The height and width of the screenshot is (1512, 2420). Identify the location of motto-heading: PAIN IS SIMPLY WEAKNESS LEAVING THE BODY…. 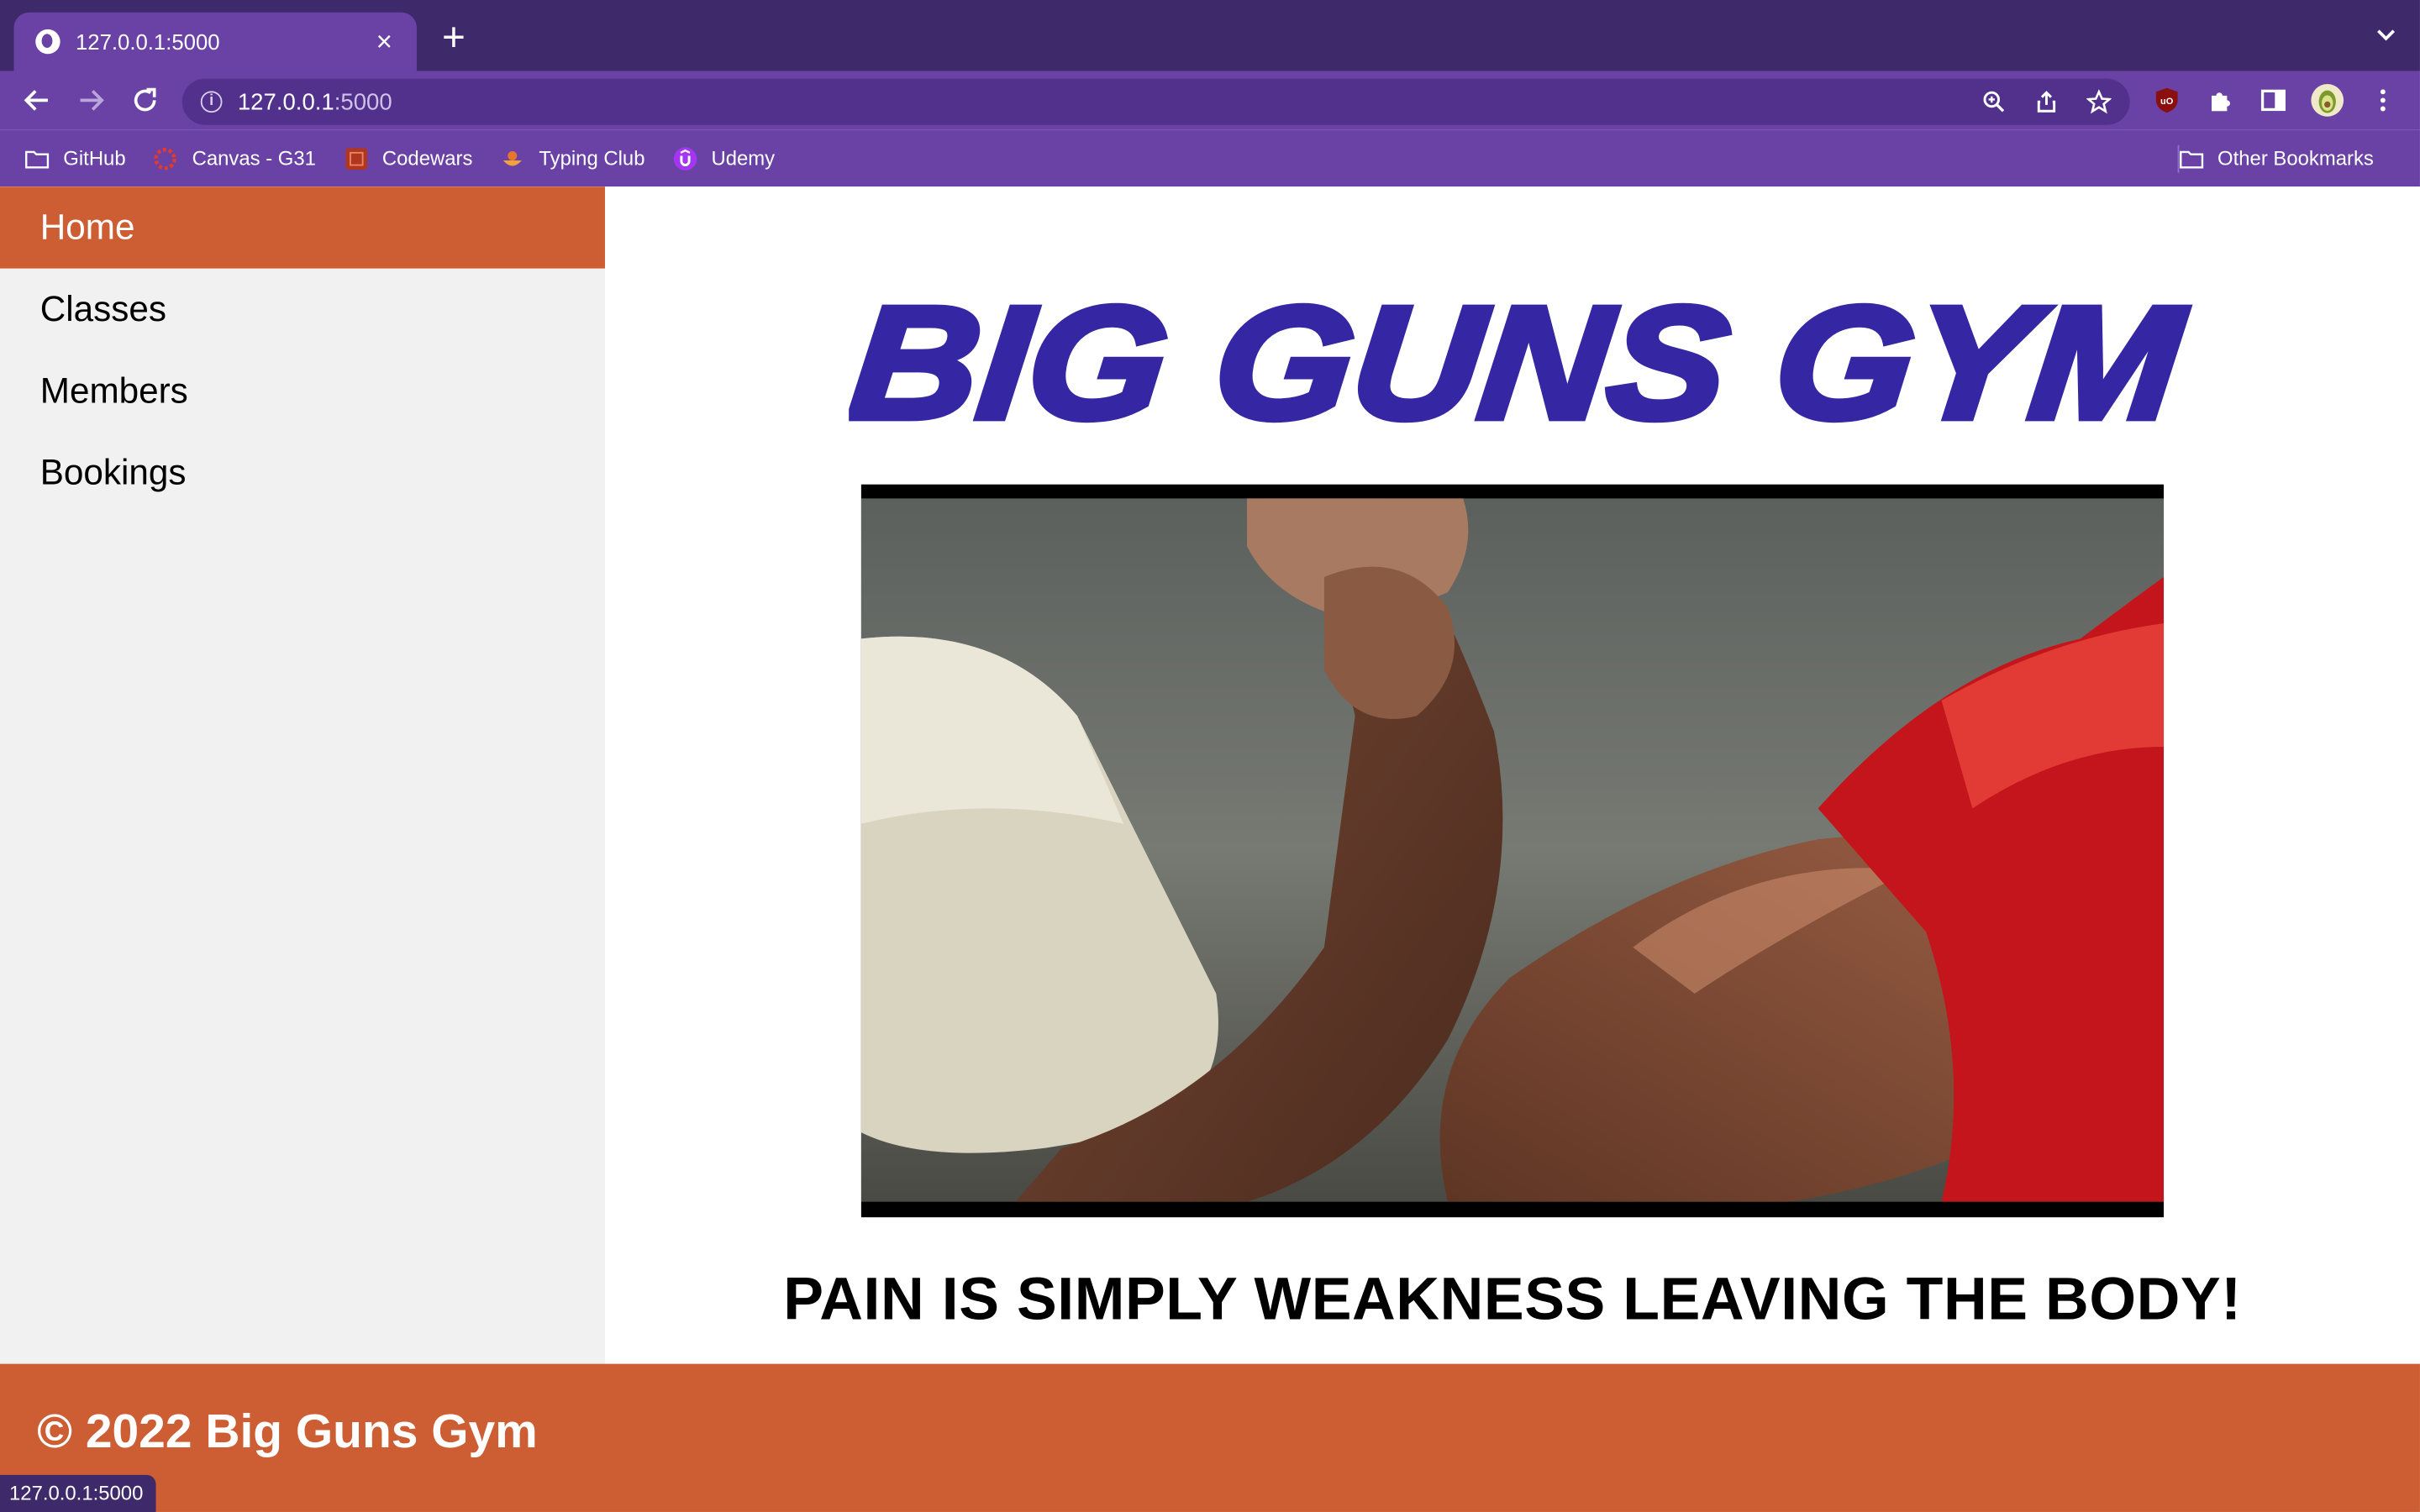
(1512, 1299).